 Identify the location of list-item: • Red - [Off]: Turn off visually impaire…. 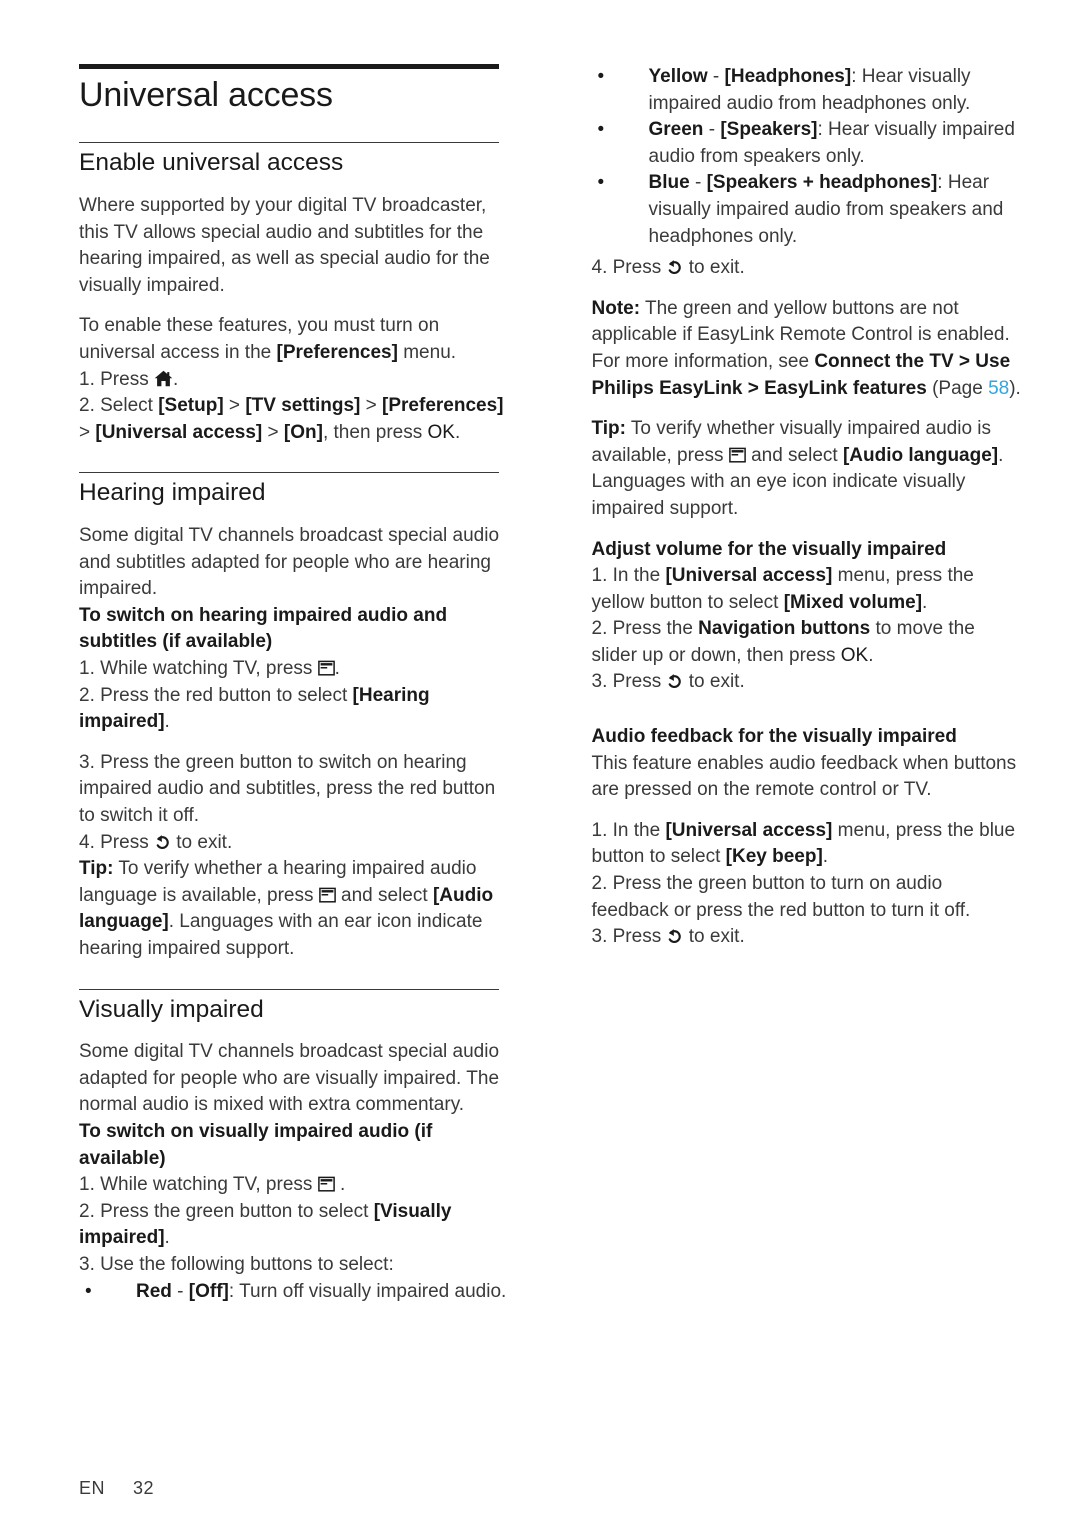
(294, 1292).